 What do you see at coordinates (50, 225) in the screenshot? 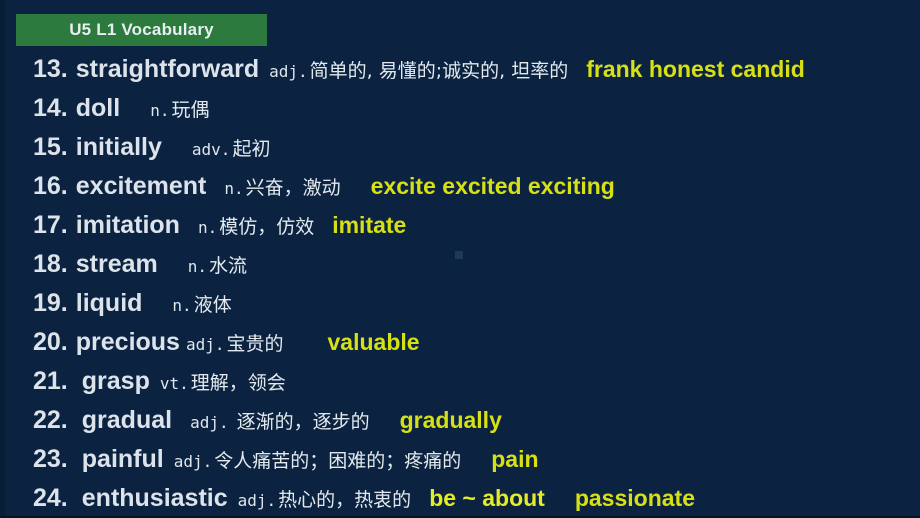
I see `vocab-number: 17.` at bounding box center [50, 225].